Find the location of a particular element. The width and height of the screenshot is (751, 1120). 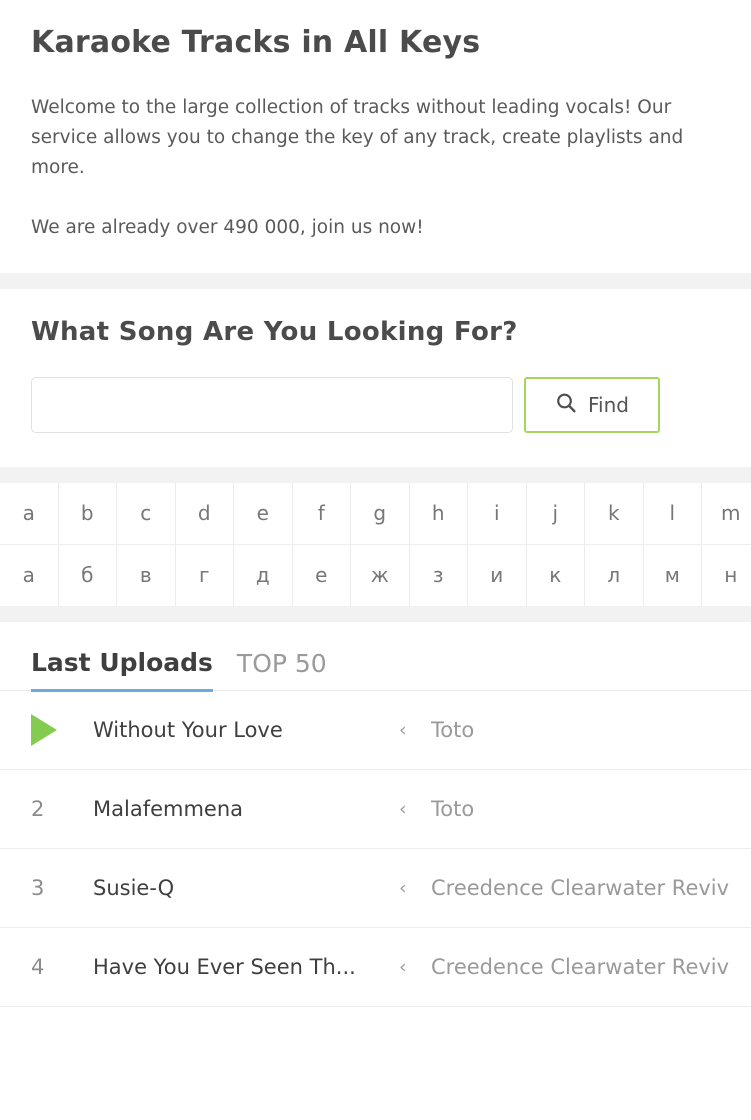

alphabet-cell-latin: i is located at coordinates (497, 513).